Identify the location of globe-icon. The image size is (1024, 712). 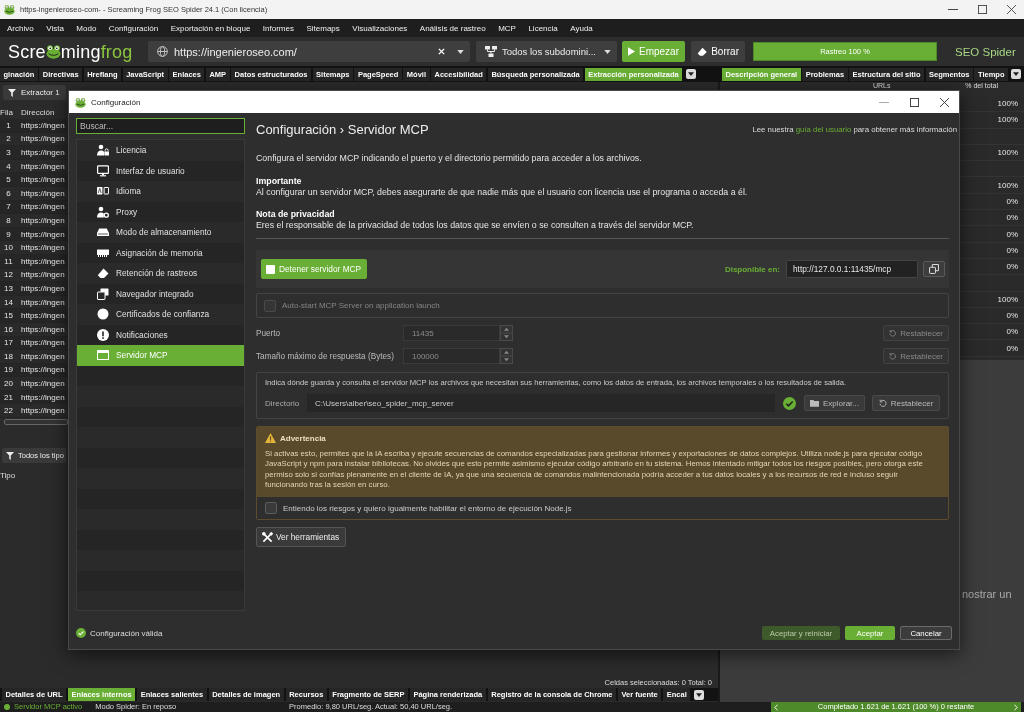
(162, 51).